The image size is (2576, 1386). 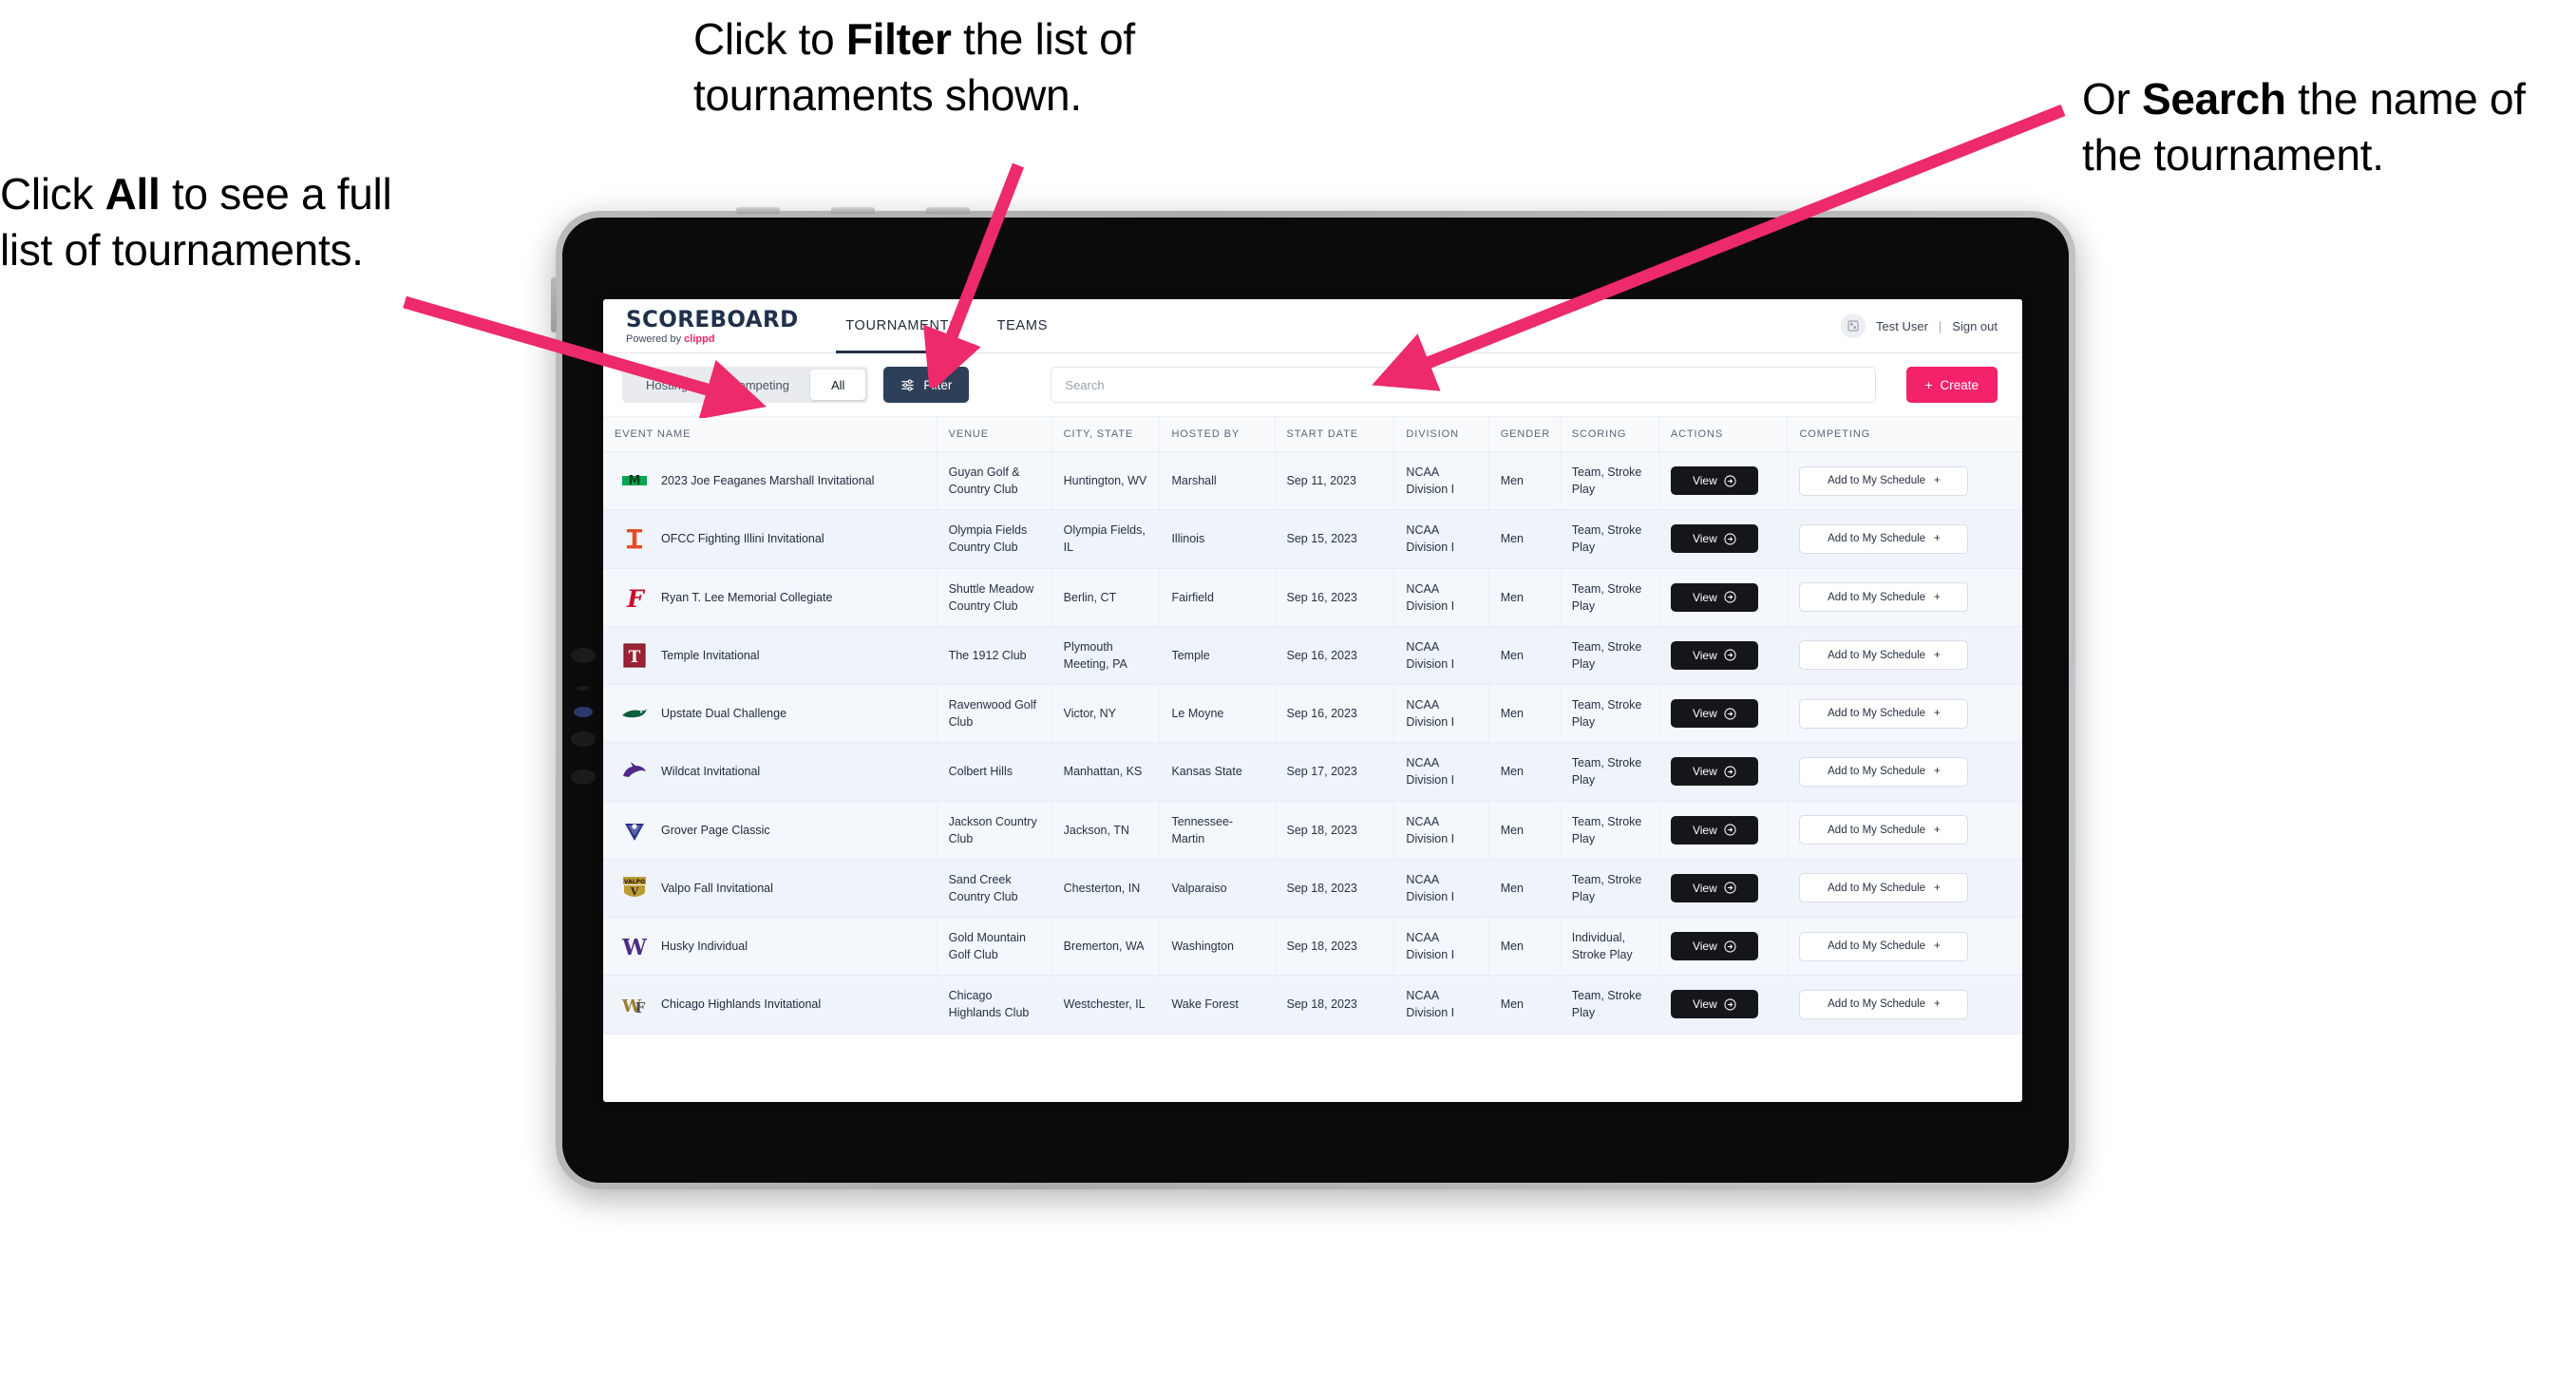 What do you see at coordinates (640, 1007) in the screenshot?
I see `svg-text: F` at bounding box center [640, 1007].